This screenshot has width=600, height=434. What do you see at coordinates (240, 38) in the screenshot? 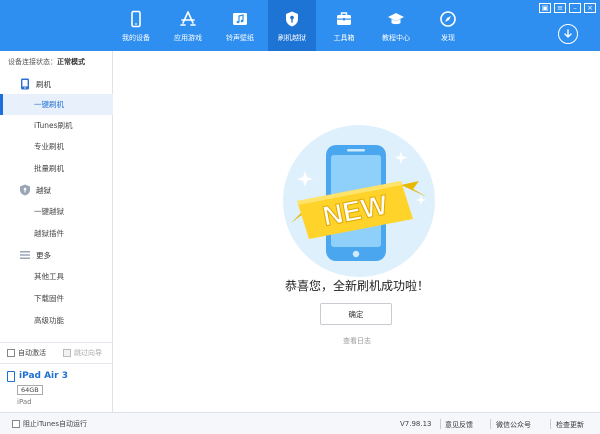
I see `nav-label: 铃声壁纸` at bounding box center [240, 38].